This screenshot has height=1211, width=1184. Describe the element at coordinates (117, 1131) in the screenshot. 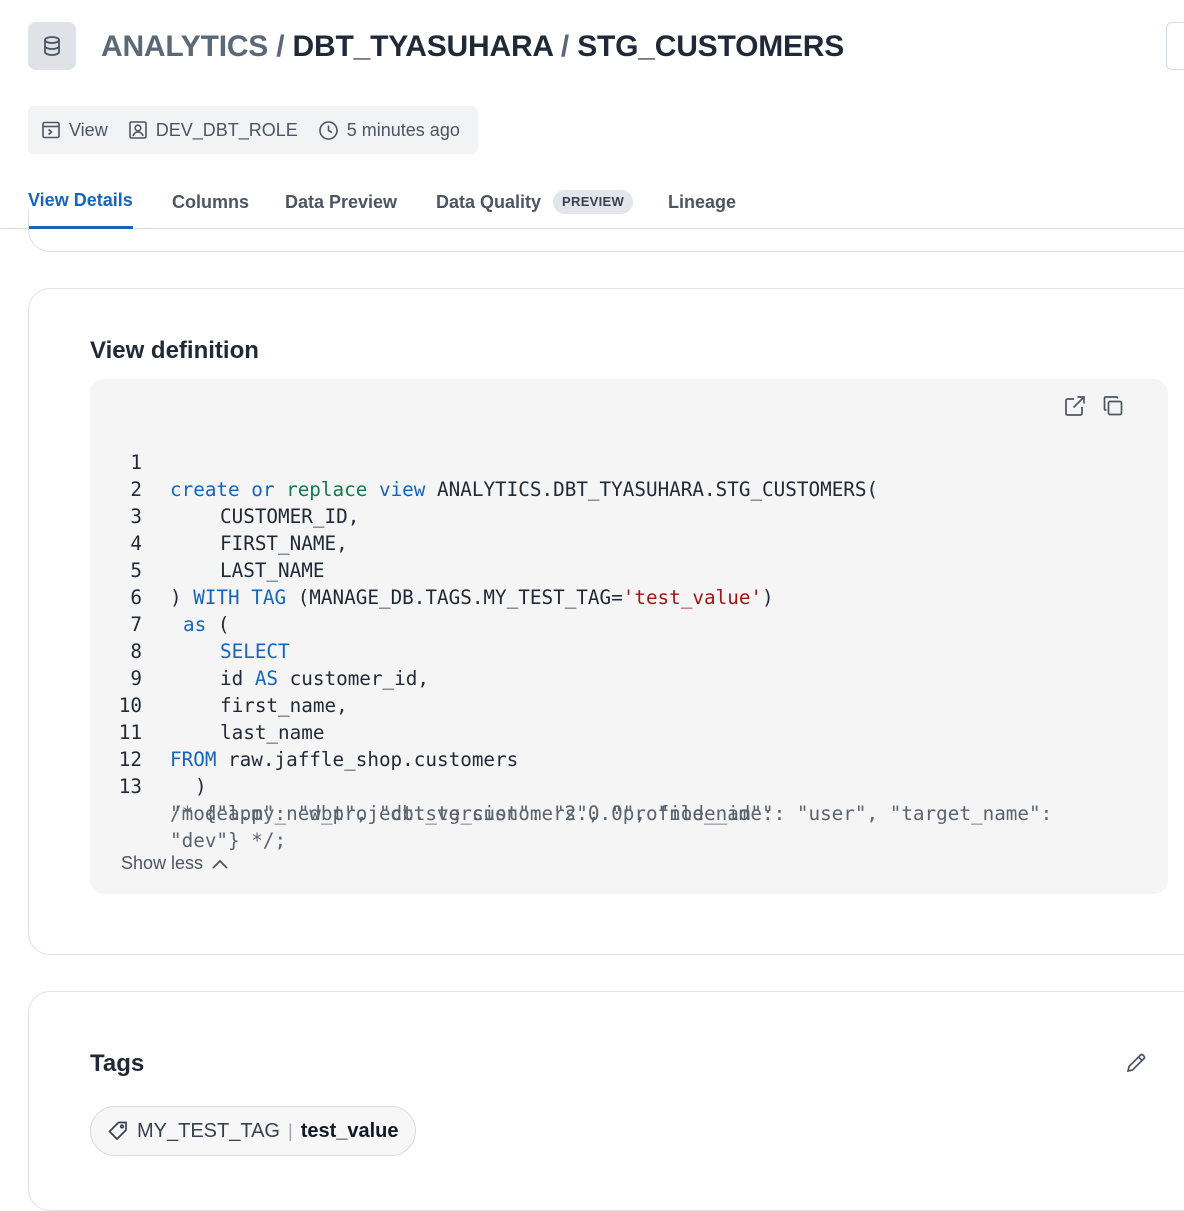

I see `tag-icon` at that location.